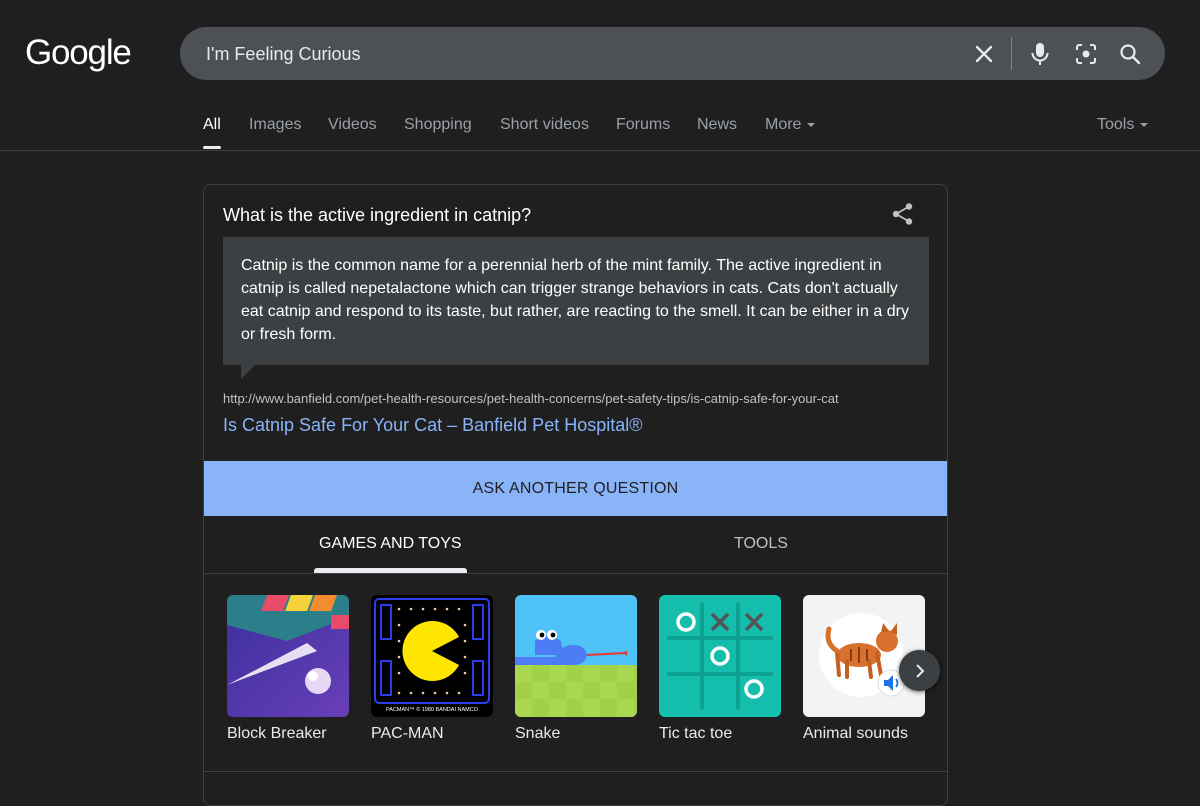  What do you see at coordinates (248, 372) in the screenshot?
I see `speech-bubble-tail` at bounding box center [248, 372].